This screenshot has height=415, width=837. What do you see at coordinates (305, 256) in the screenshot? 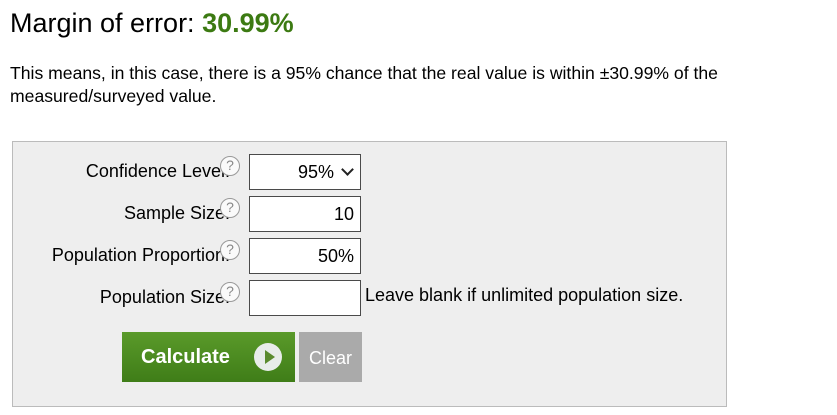
I see `population-proportion-input` at bounding box center [305, 256].